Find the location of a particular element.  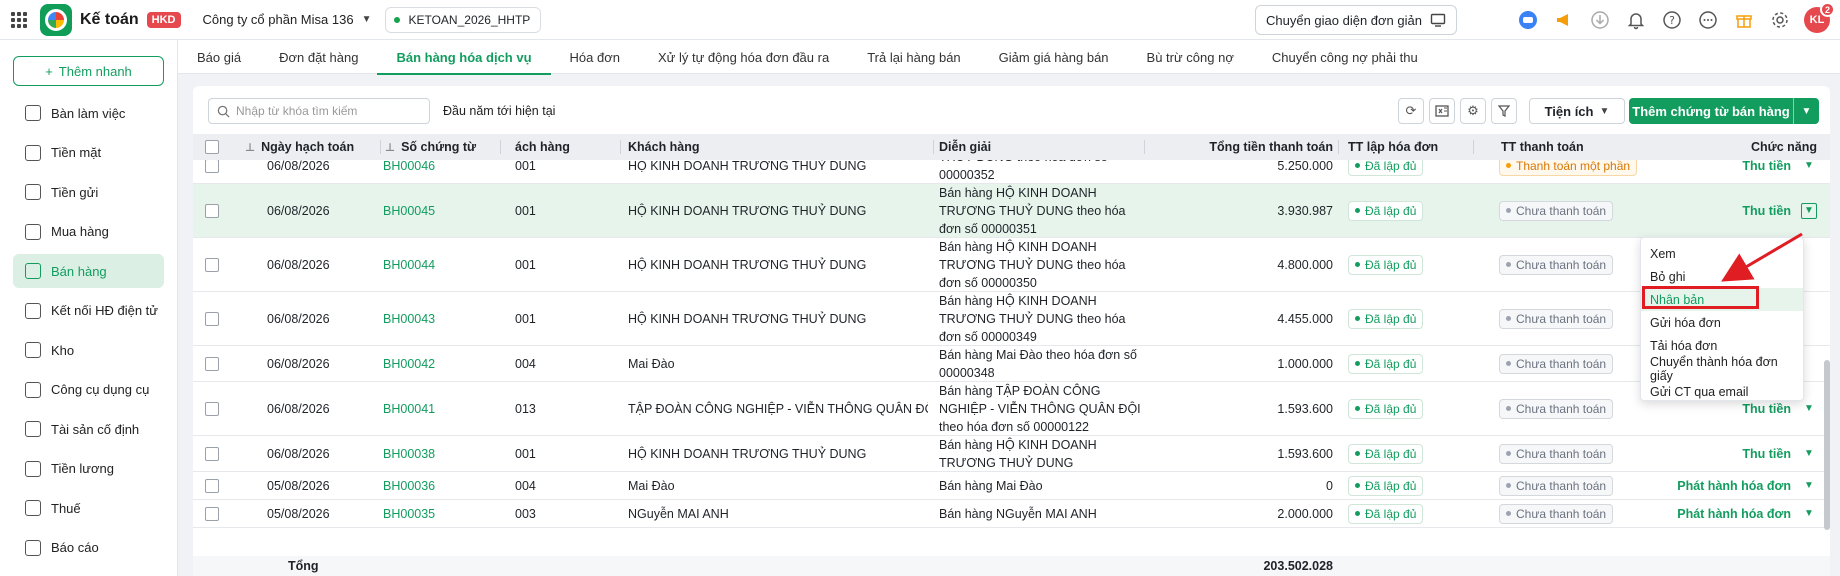

document-number-link: BH00046 is located at coordinates (409, 171).